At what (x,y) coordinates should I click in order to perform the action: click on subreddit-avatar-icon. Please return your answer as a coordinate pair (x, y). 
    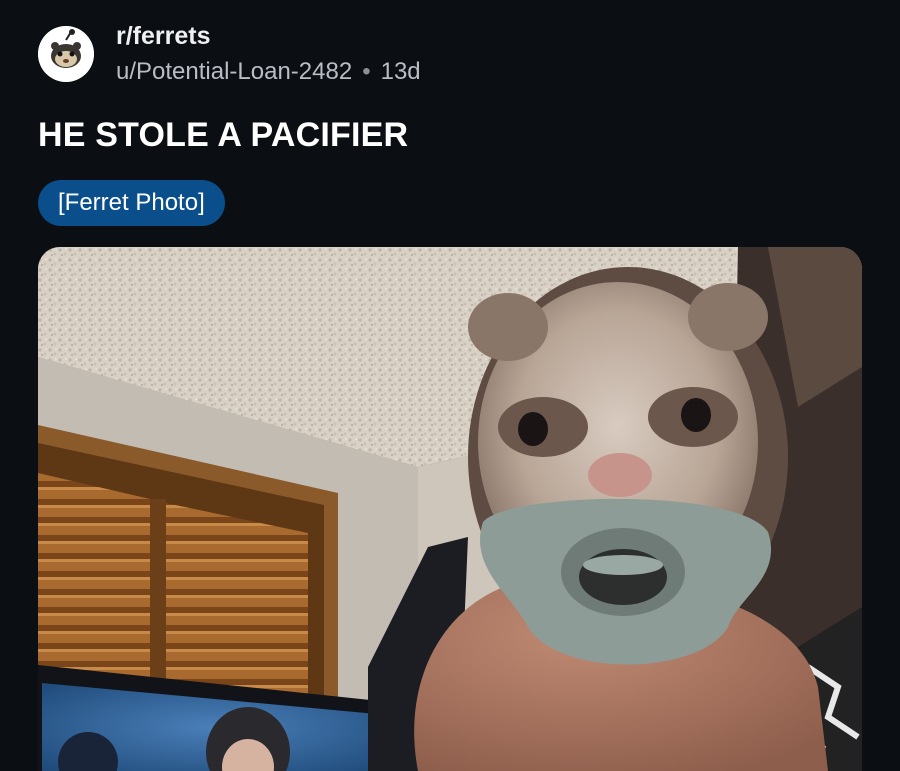
    Looking at the image, I should click on (66, 54).